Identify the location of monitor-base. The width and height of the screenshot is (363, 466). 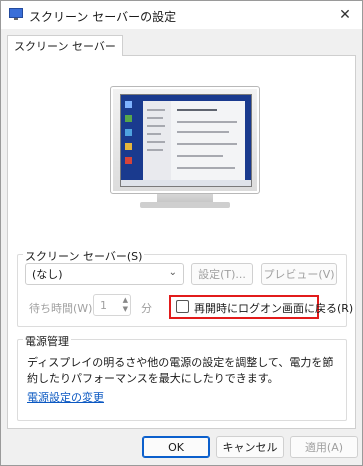
(185, 205).